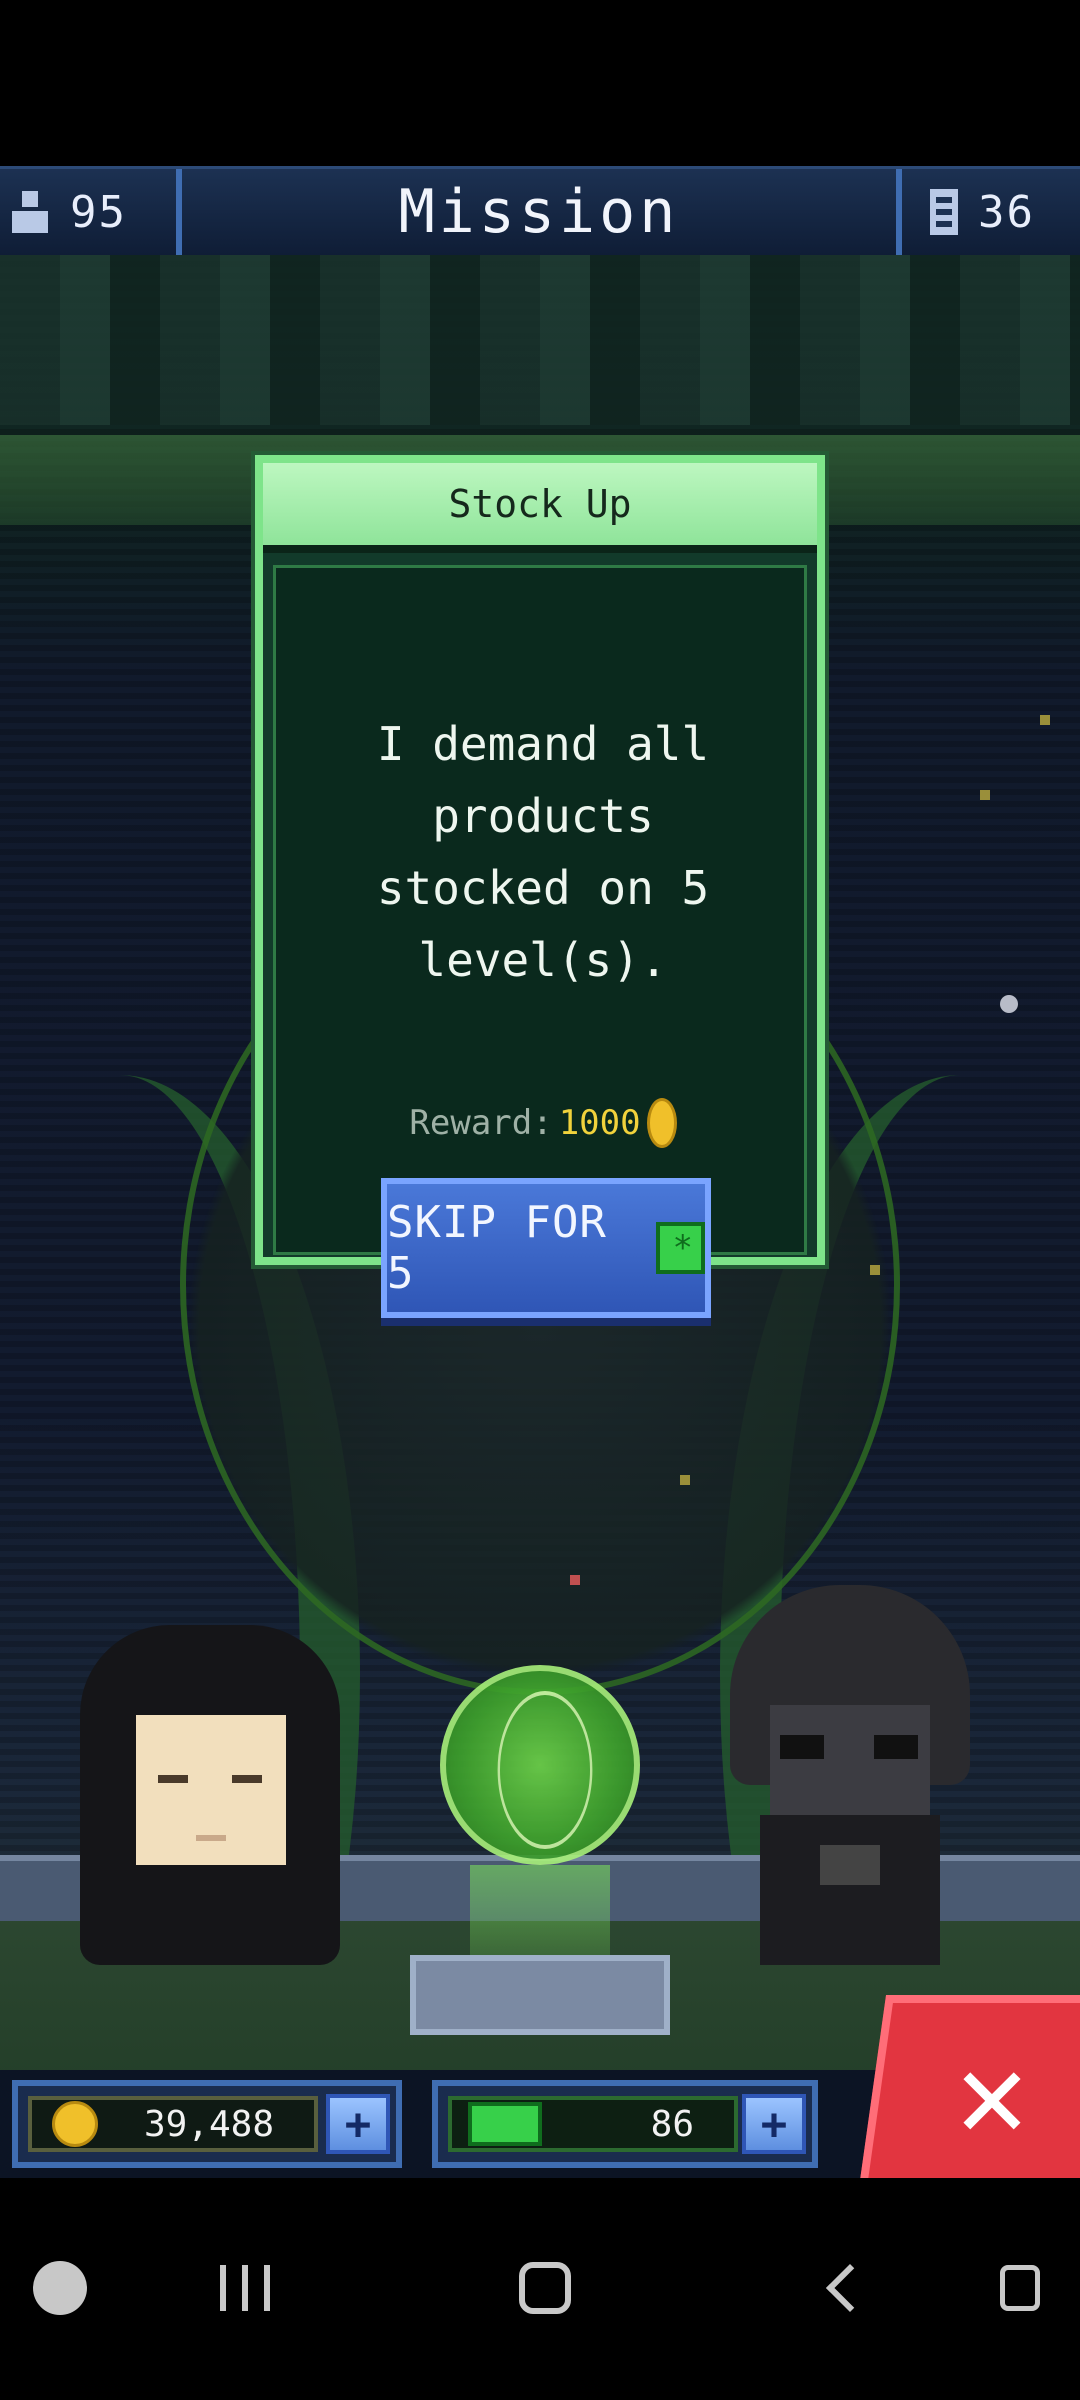  I want to click on recent-apps-button, so click(245, 2288).